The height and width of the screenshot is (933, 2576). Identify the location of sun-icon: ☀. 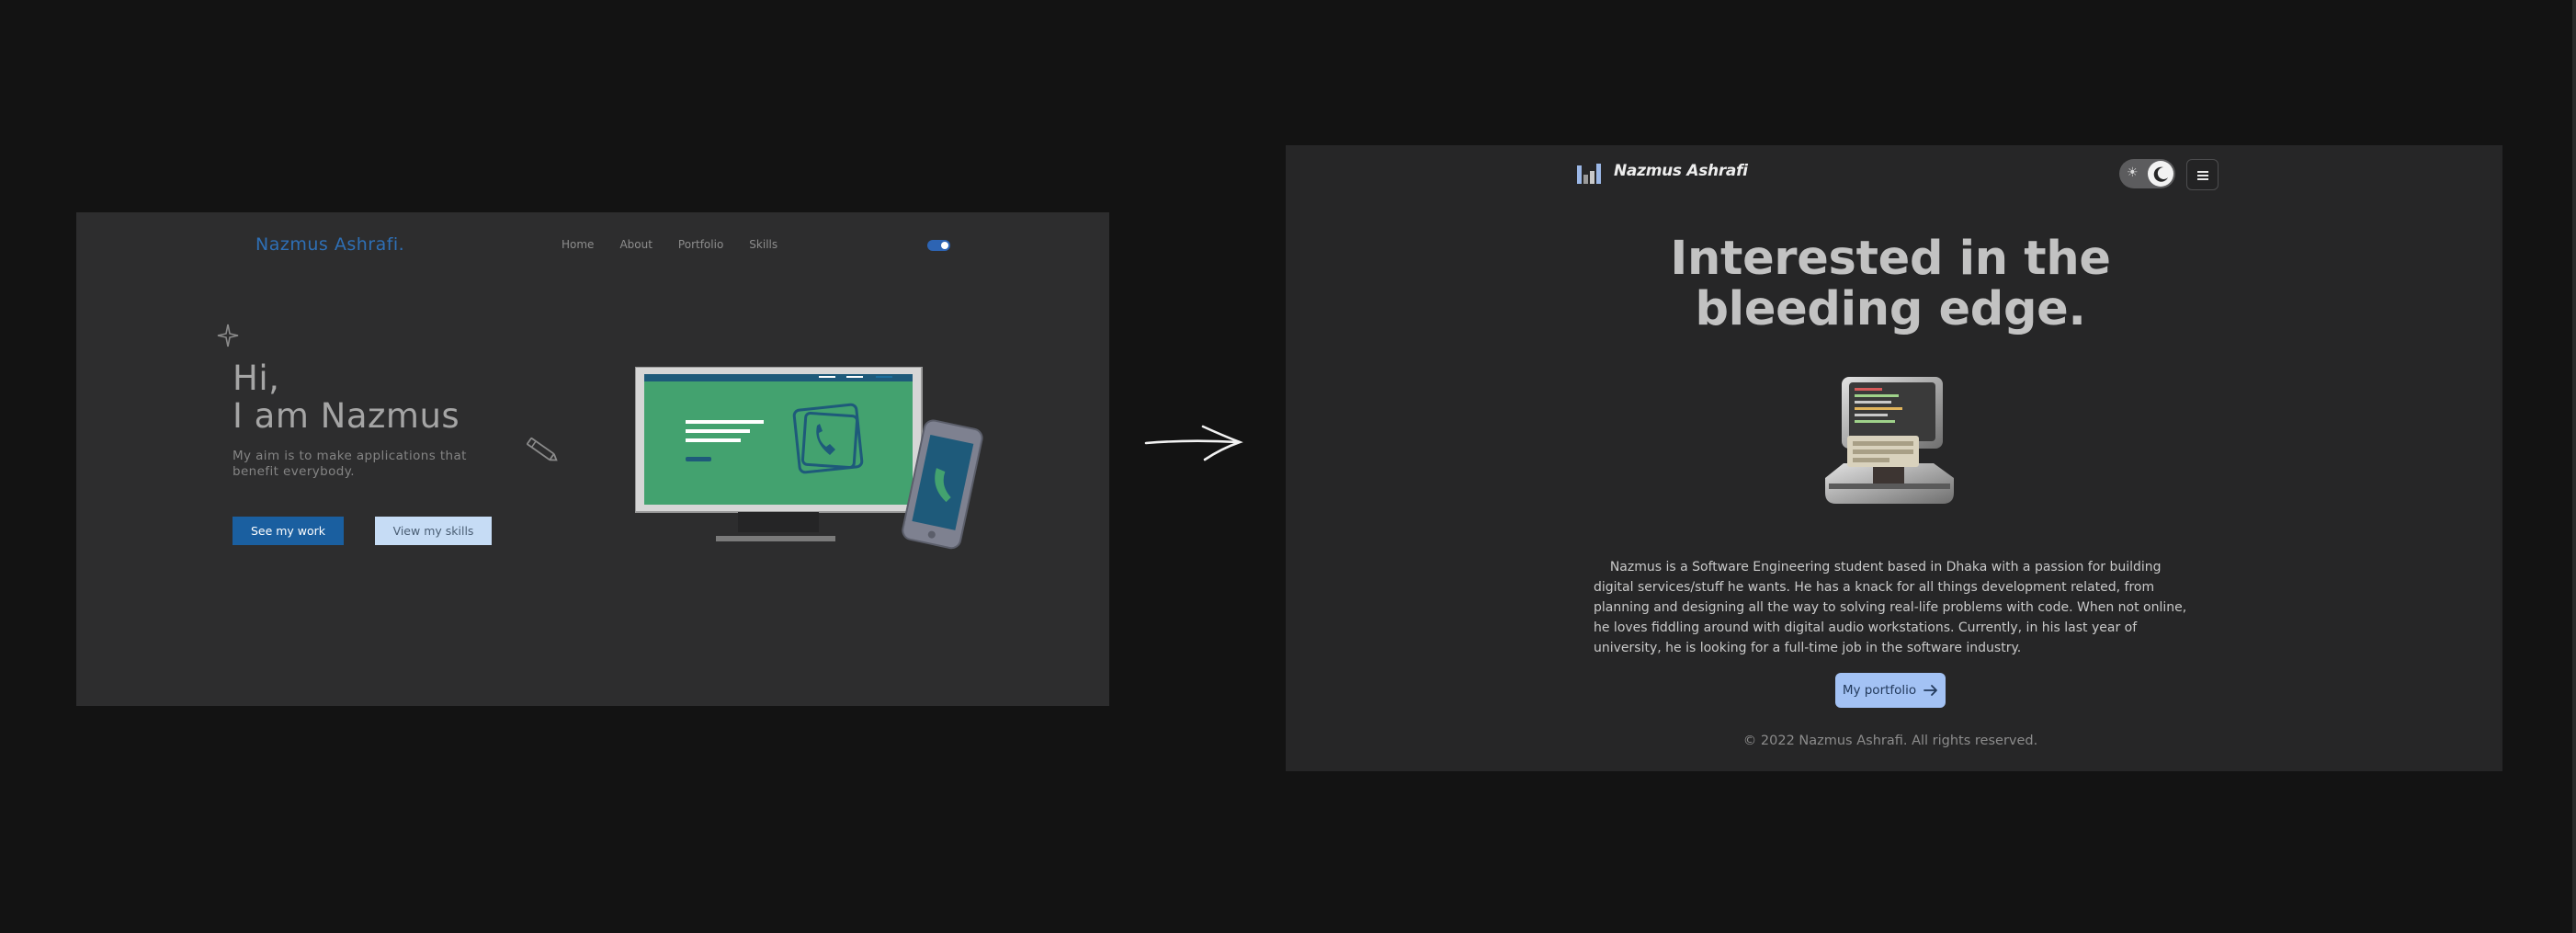
(2133, 173).